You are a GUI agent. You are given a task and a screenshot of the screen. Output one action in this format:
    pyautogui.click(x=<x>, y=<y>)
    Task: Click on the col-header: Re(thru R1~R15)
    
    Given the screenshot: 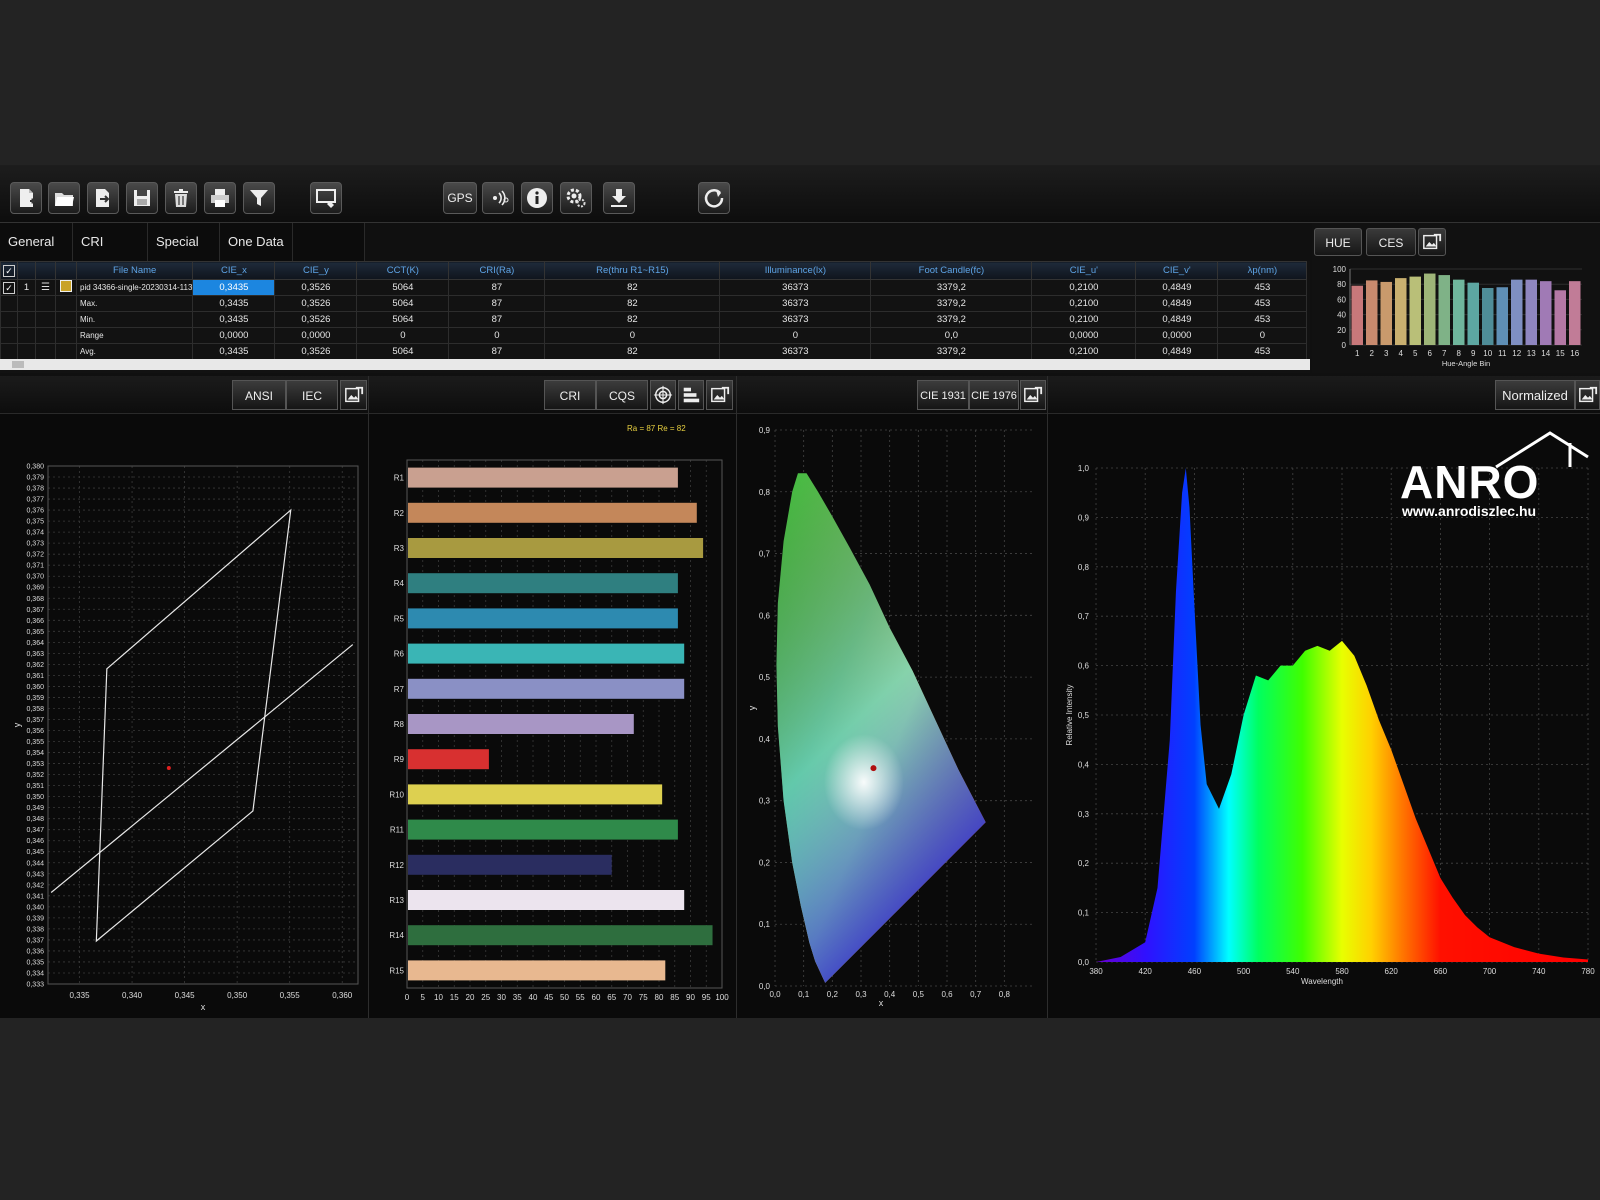 What is the action you would take?
    pyautogui.click(x=632, y=270)
    